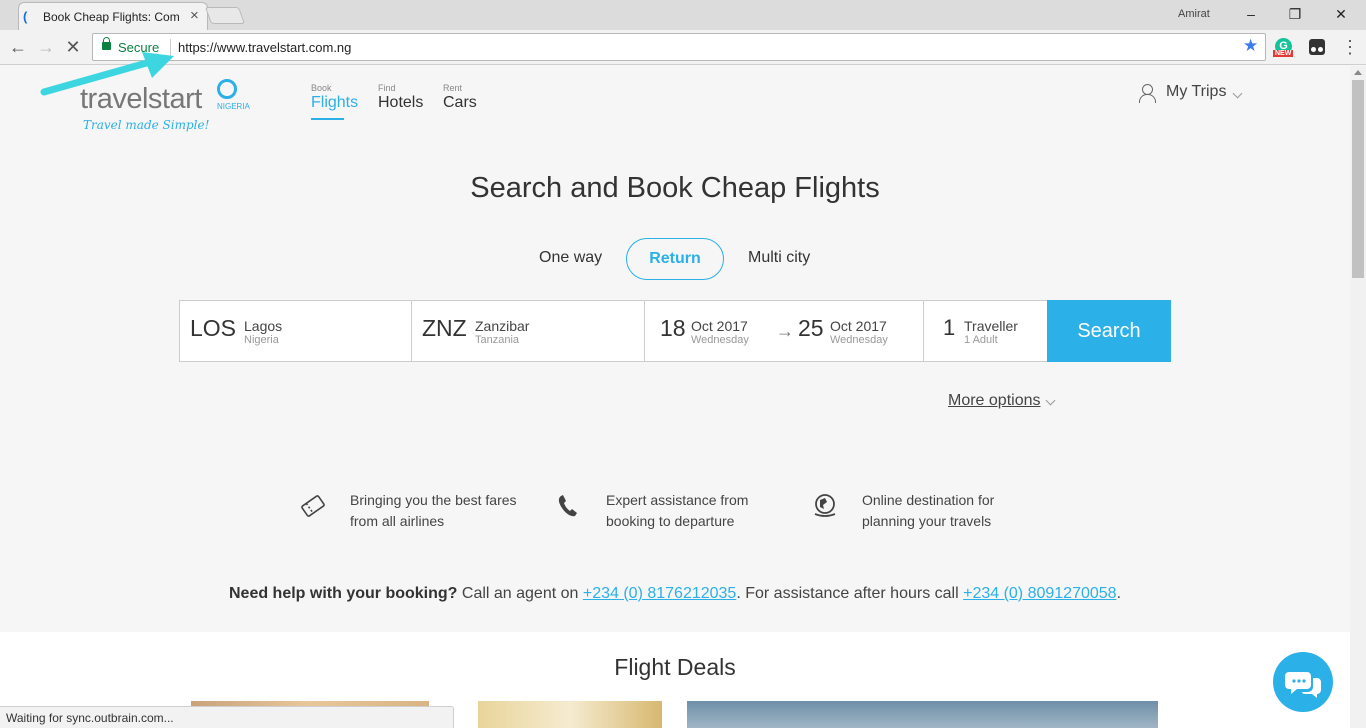 The image size is (1366, 728). I want to click on secure-label: Secure, so click(138, 47).